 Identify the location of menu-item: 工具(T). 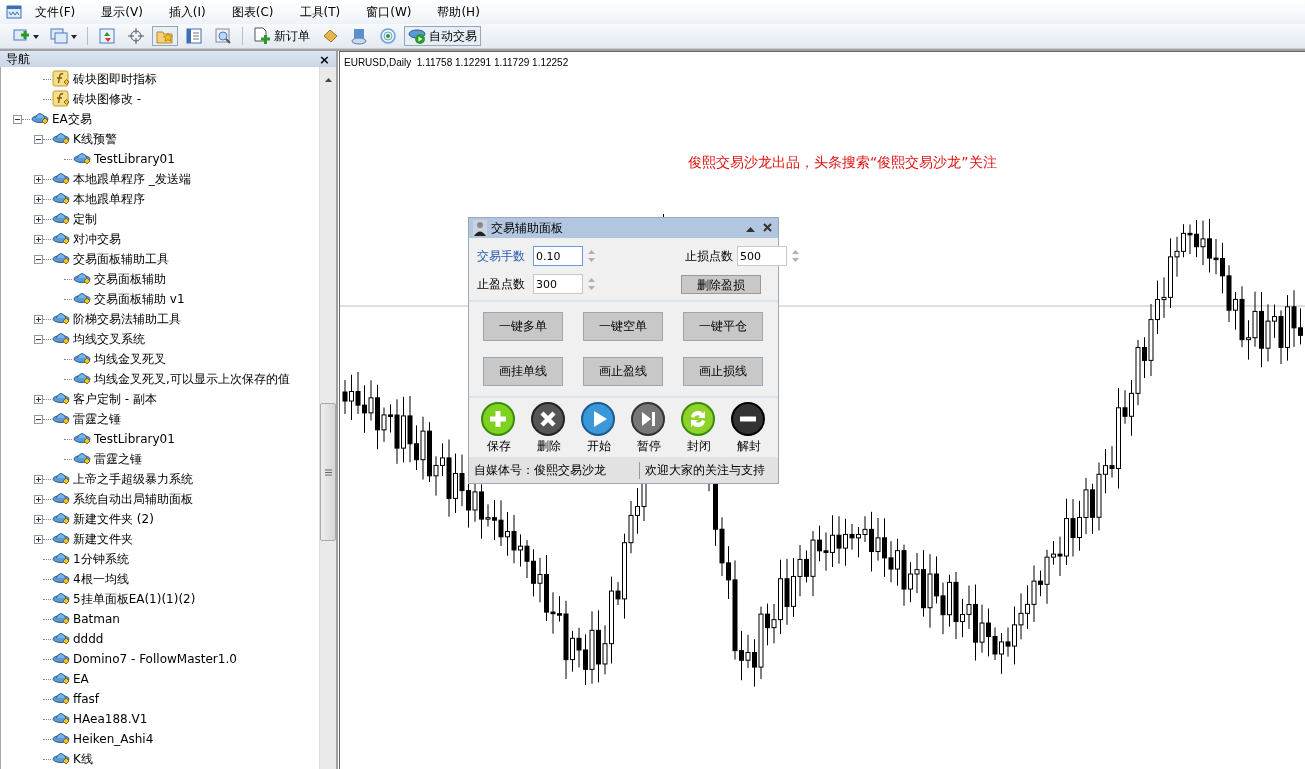
(320, 12).